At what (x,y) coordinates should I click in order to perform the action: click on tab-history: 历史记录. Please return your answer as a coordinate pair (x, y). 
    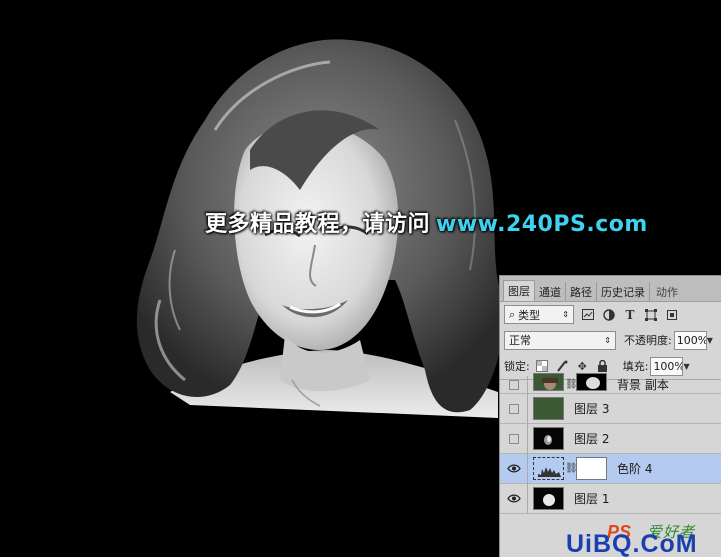
    Looking at the image, I should click on (623, 291).